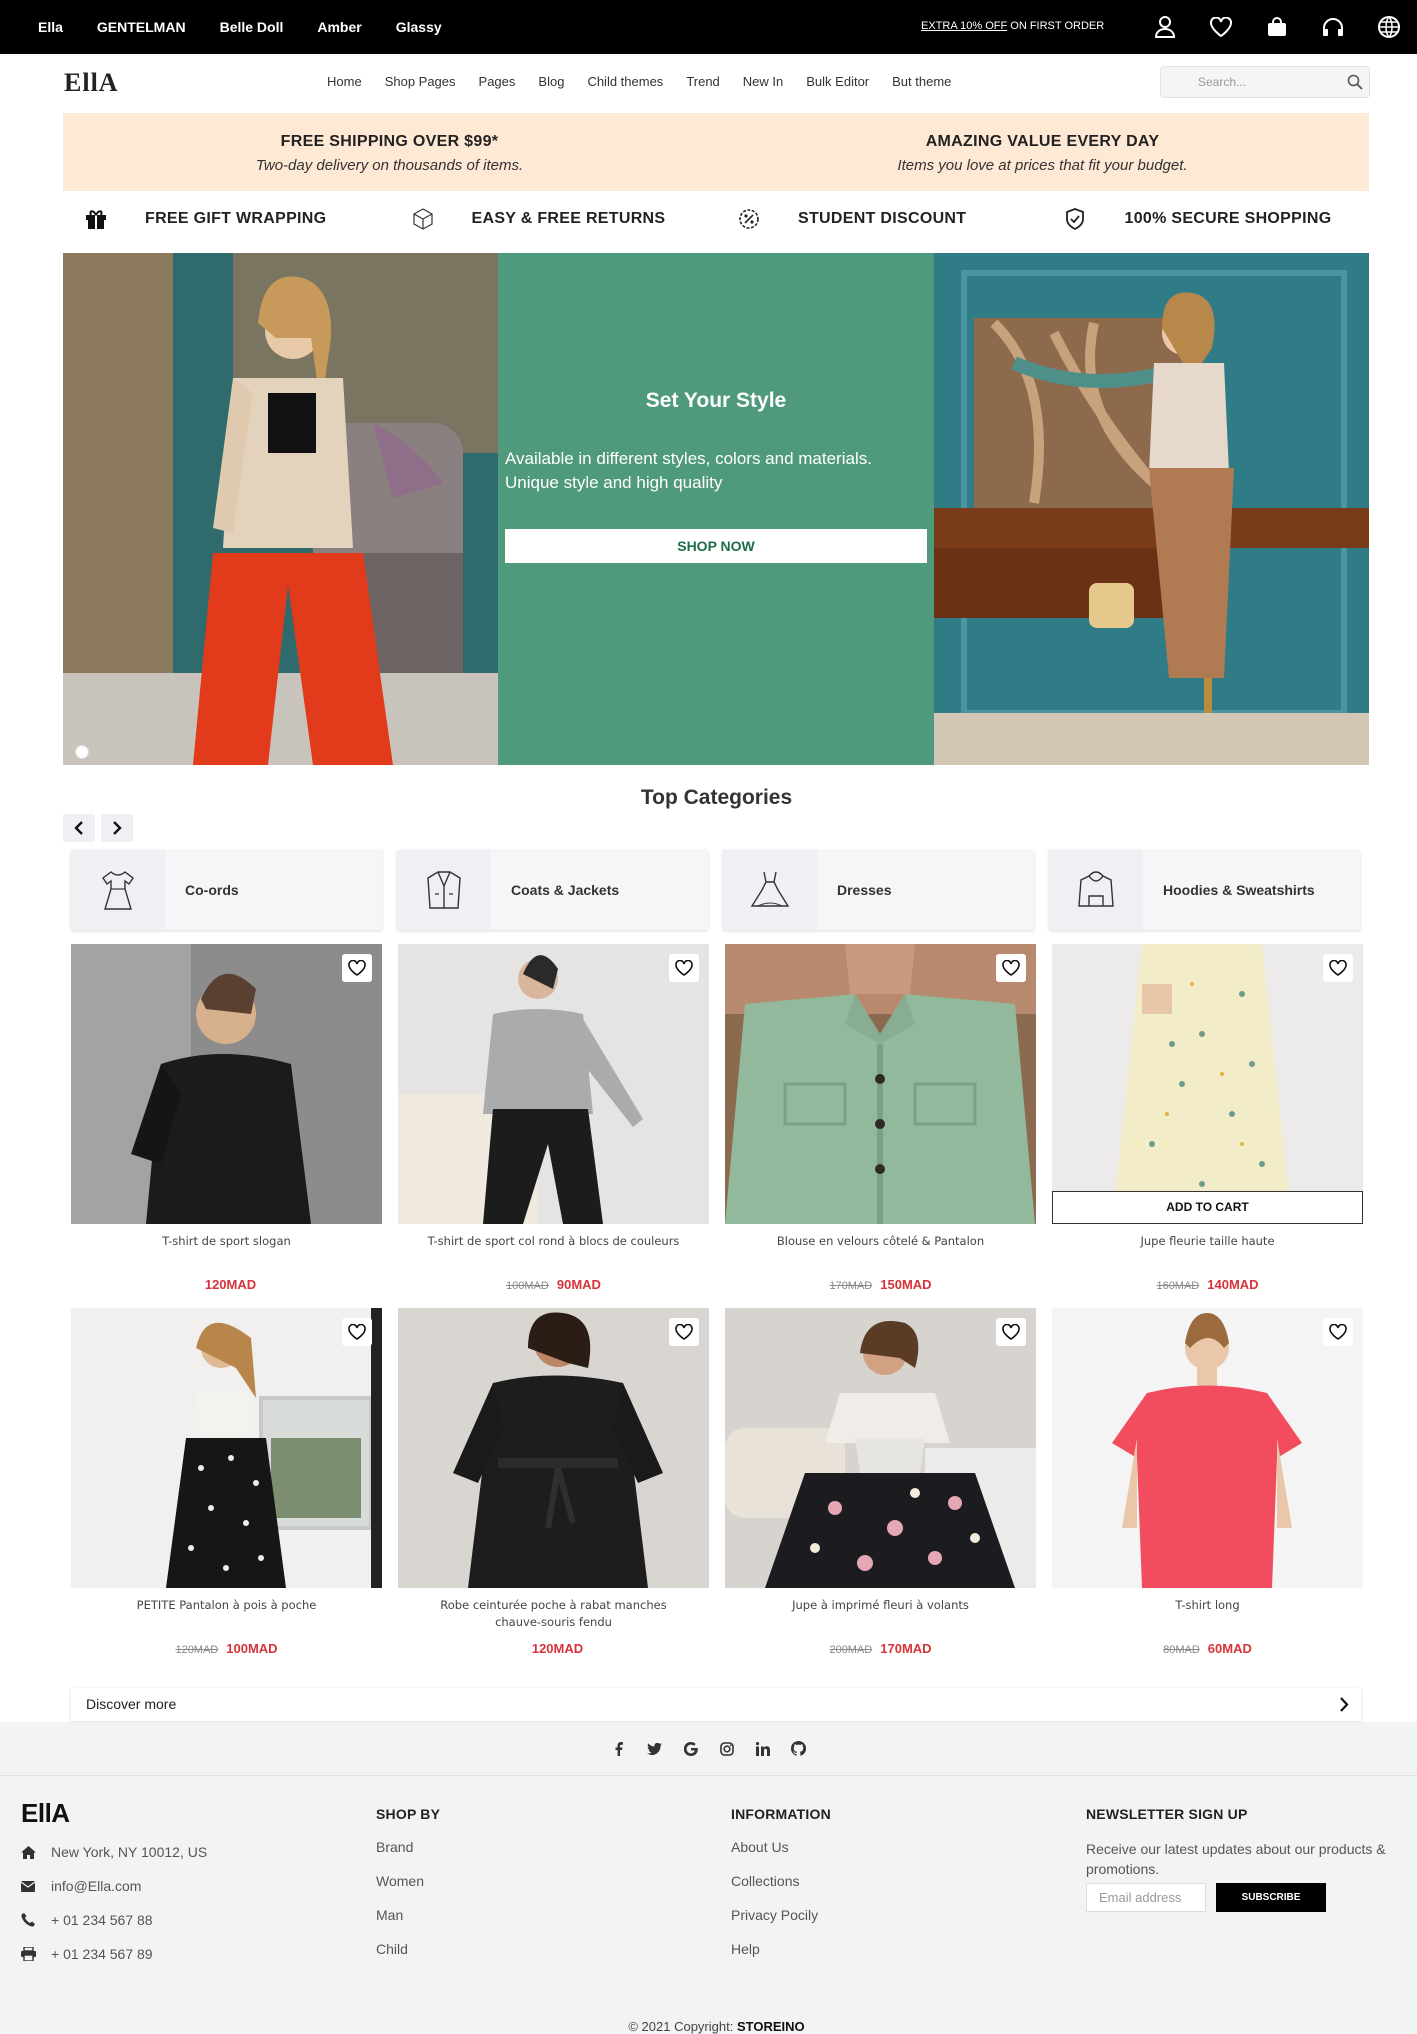 The height and width of the screenshot is (2034, 1417). What do you see at coordinates (408, 1856) in the screenshot?
I see `footer-link-brand: Brand` at bounding box center [408, 1856].